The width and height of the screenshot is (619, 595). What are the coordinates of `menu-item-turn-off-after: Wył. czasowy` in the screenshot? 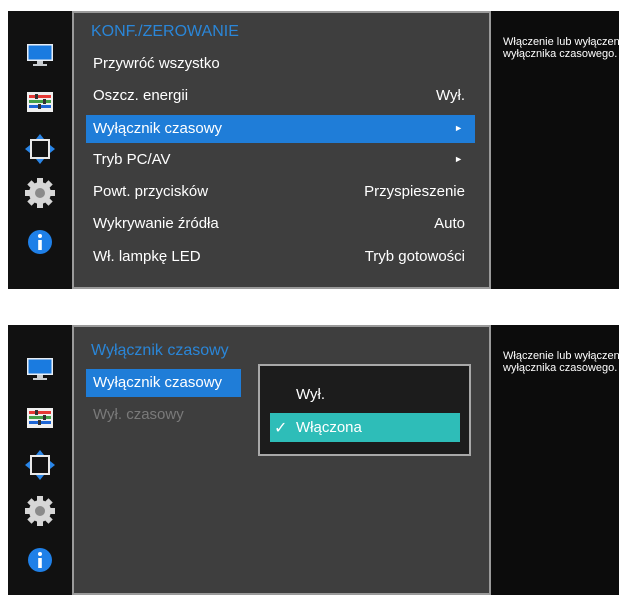 It's located at (163, 415).